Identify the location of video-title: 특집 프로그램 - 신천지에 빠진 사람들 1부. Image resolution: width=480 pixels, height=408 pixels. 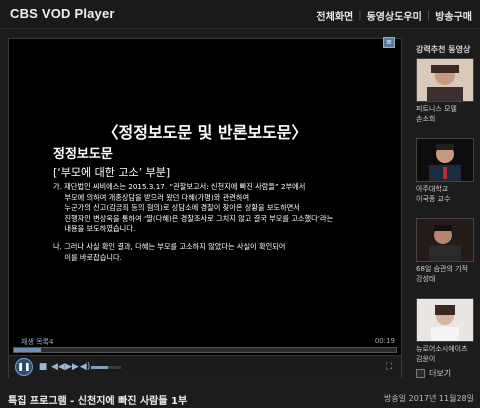
(98, 401).